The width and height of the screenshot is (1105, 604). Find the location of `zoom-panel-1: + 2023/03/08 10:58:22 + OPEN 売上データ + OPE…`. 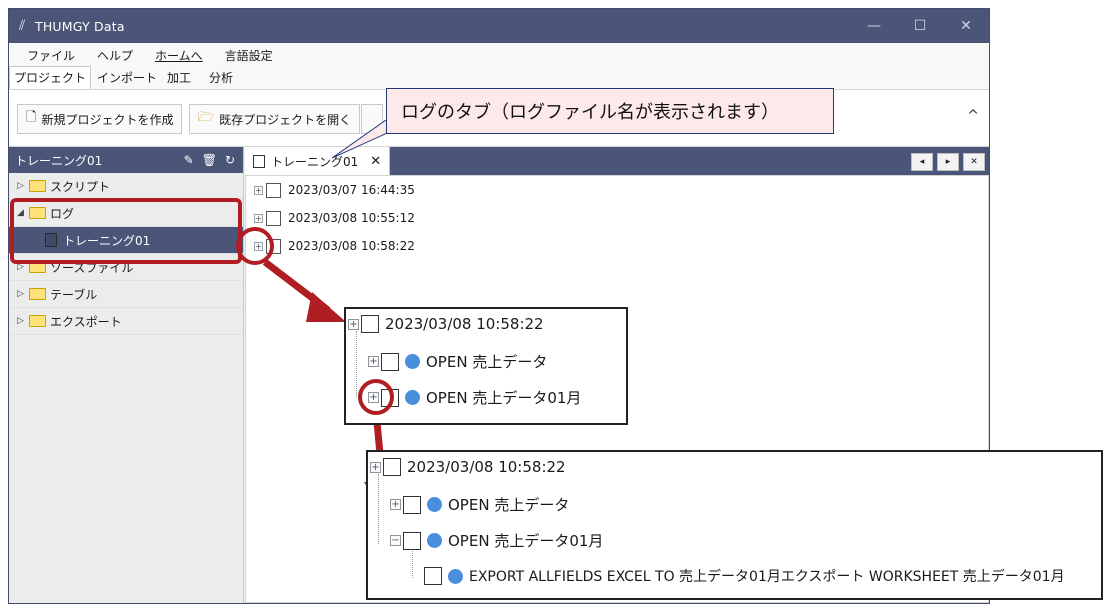

zoom-panel-1: + 2023/03/08 10:58:22 + OPEN 売上データ + OPE… is located at coordinates (486, 366).